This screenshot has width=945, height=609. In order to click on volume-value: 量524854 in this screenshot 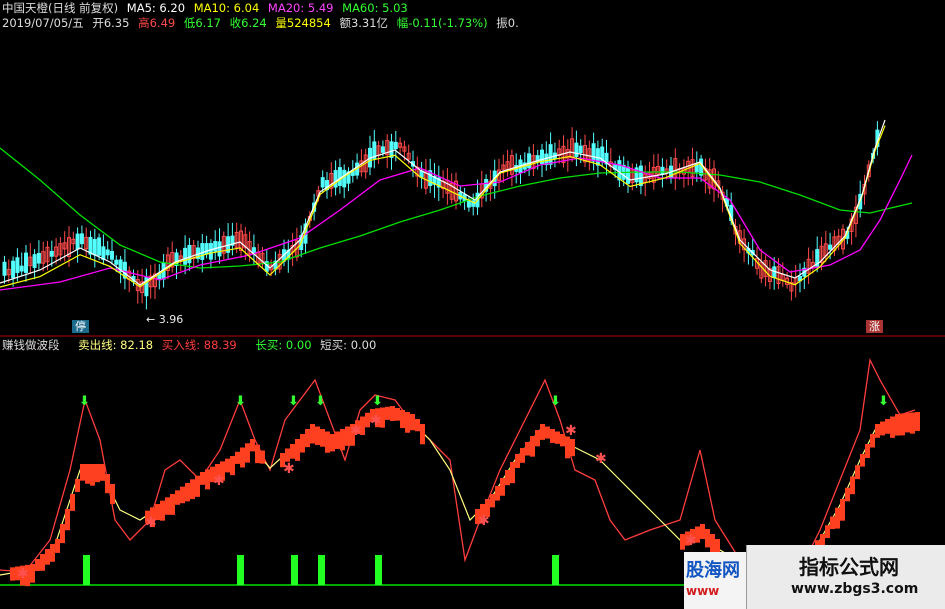, I will do `click(303, 23)`.